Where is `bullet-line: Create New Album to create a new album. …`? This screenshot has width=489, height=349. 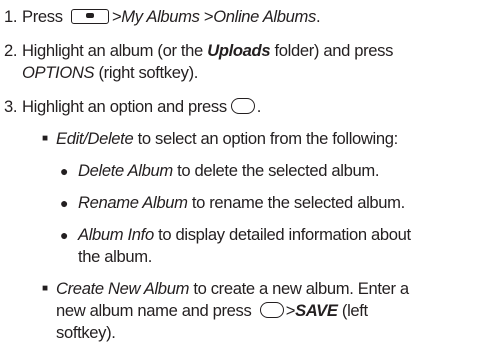
bullet-line: Create New Album to create a new album. … is located at coordinates (272, 289).